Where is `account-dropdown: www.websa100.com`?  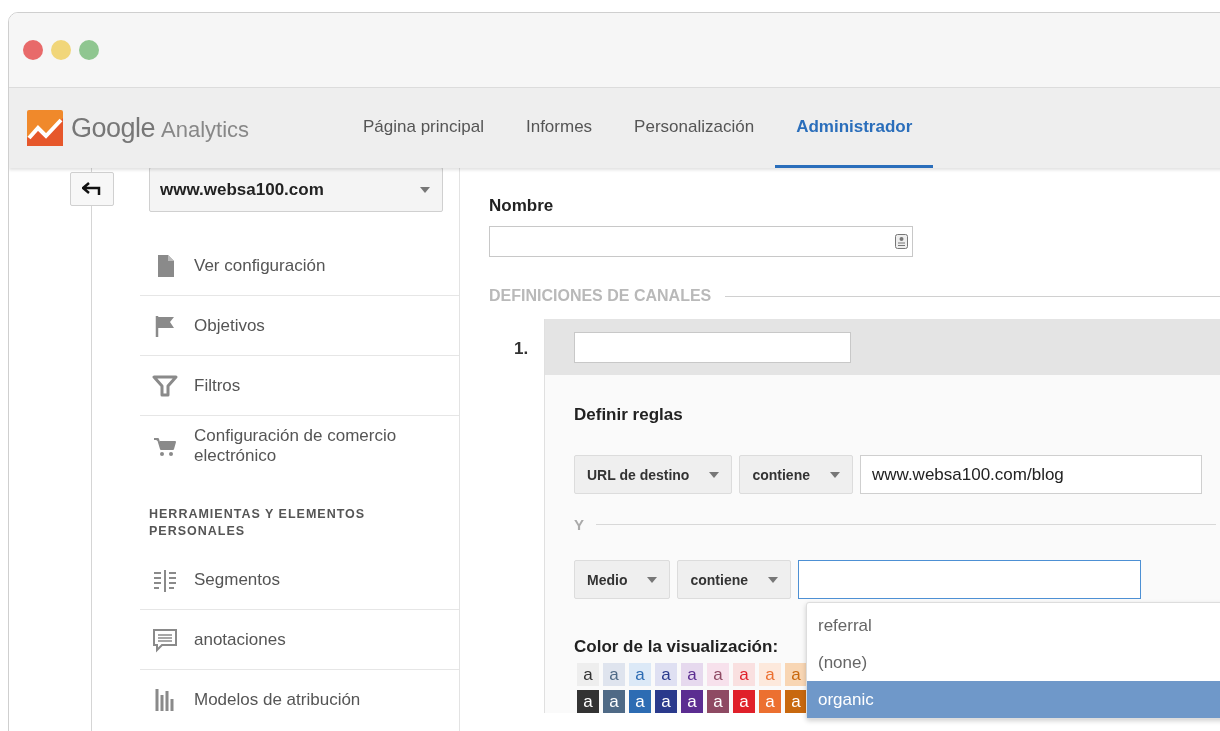 account-dropdown: www.websa100.com is located at coordinates (296, 189).